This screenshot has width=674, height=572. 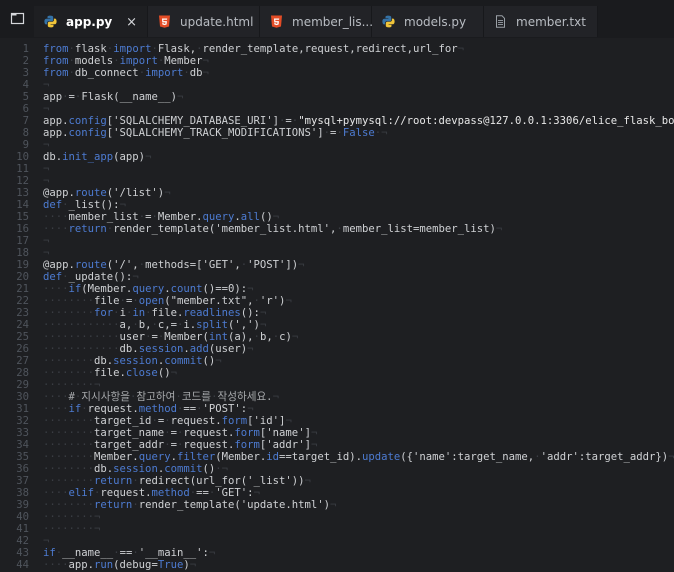 What do you see at coordinates (72, 517) in the screenshot?
I see `whitespace-marker: ········¬` at bounding box center [72, 517].